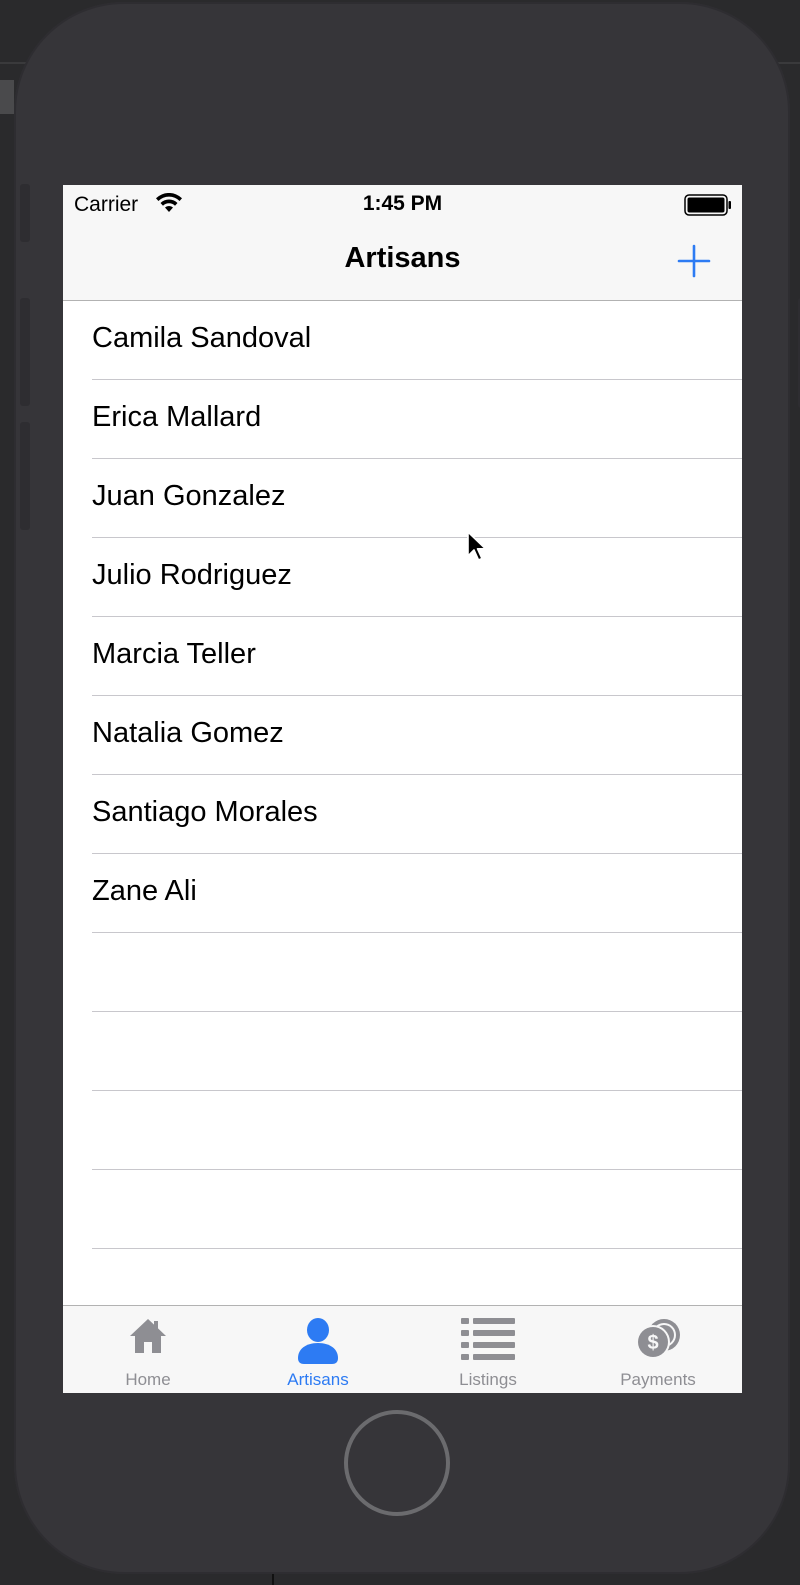 The image size is (800, 1585). Describe the element at coordinates (7, 97) in the screenshot. I see `simulator-panel-edge` at that location.